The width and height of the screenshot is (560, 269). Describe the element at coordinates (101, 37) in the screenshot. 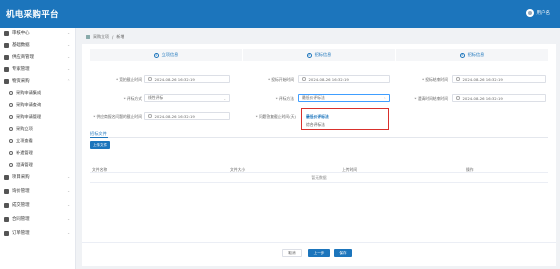

I see `breadcrumb-parent: 采购立项` at that location.